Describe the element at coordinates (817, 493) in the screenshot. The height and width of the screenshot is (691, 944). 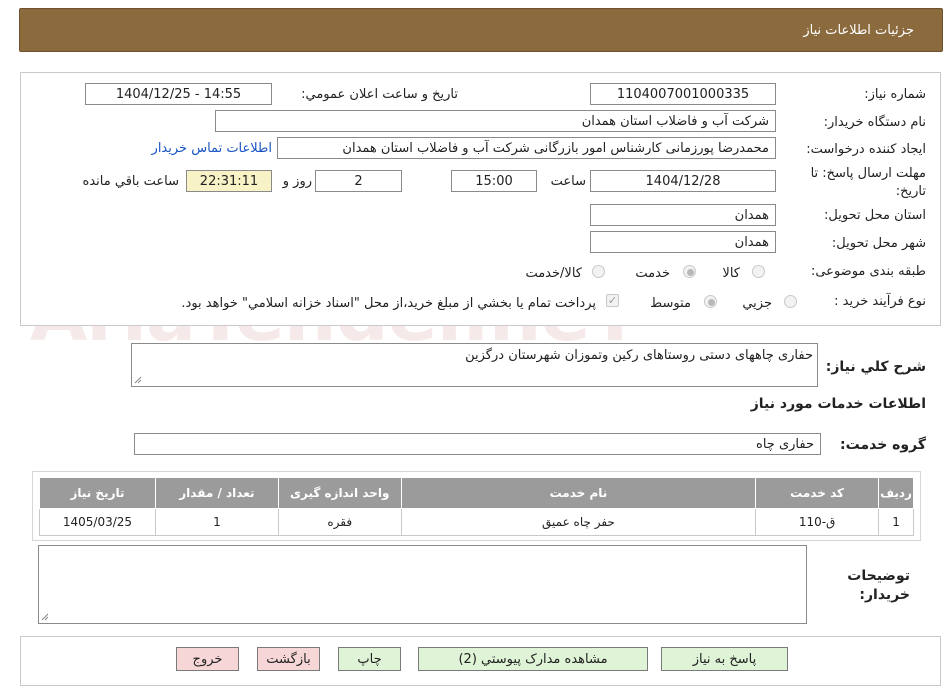
I see `column-header: کد خدمت` at that location.